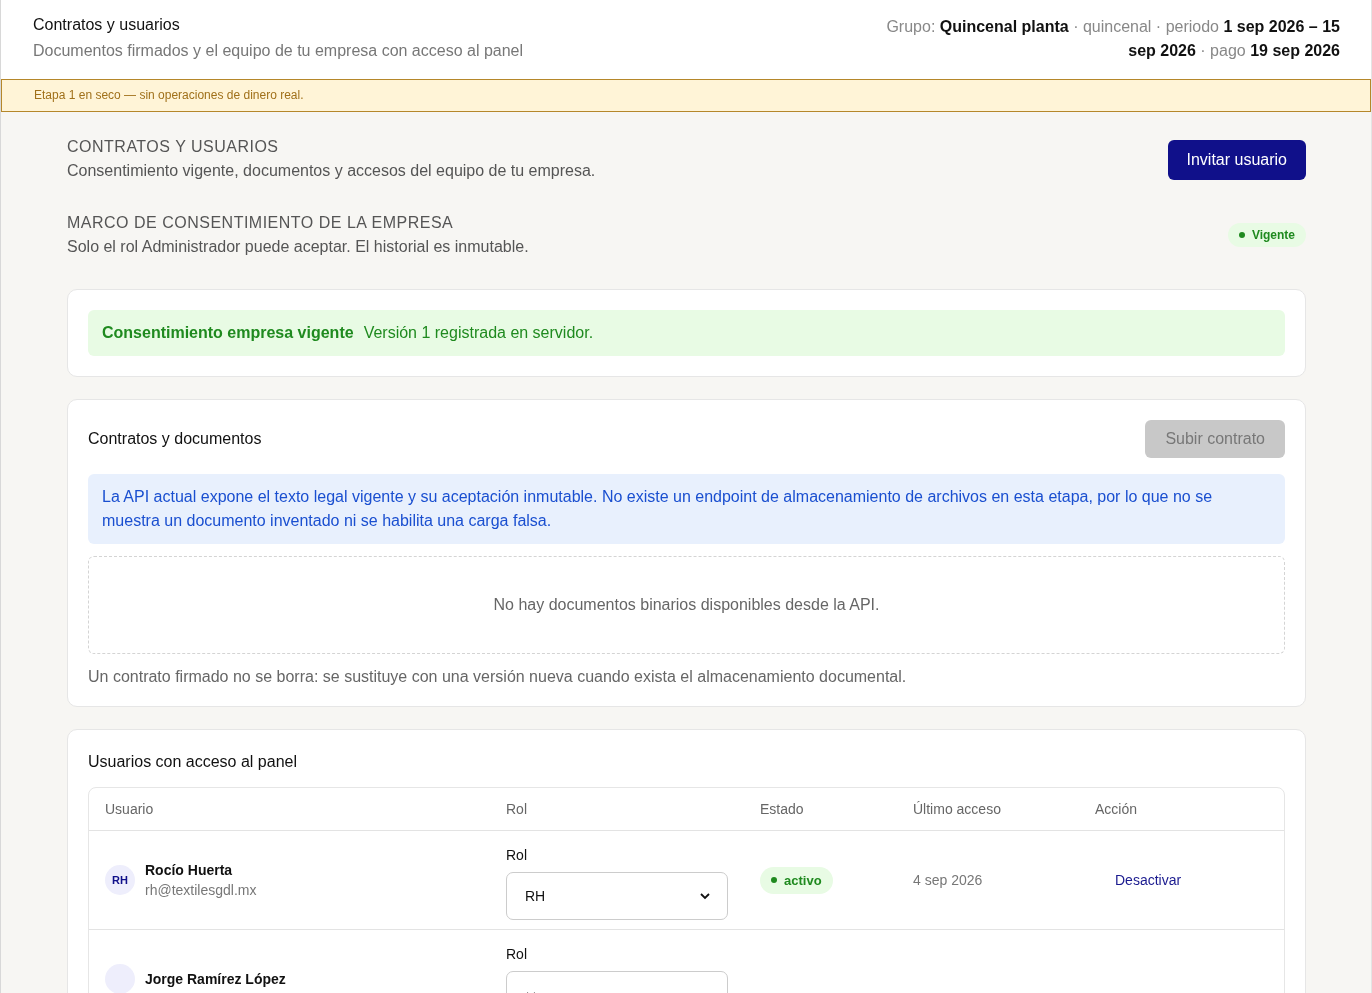 This screenshot has width=1372, height=993. What do you see at coordinates (228, 333) in the screenshot?
I see `consent-status-title: Consentimiento empresa vigente` at bounding box center [228, 333].